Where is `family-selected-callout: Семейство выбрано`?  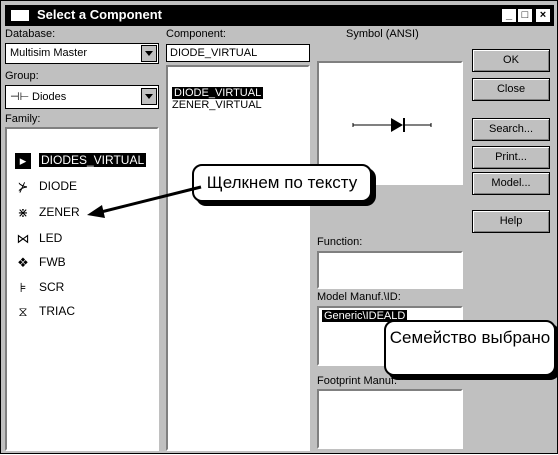
family-selected-callout: Семейство выбрано is located at coordinates (470, 348).